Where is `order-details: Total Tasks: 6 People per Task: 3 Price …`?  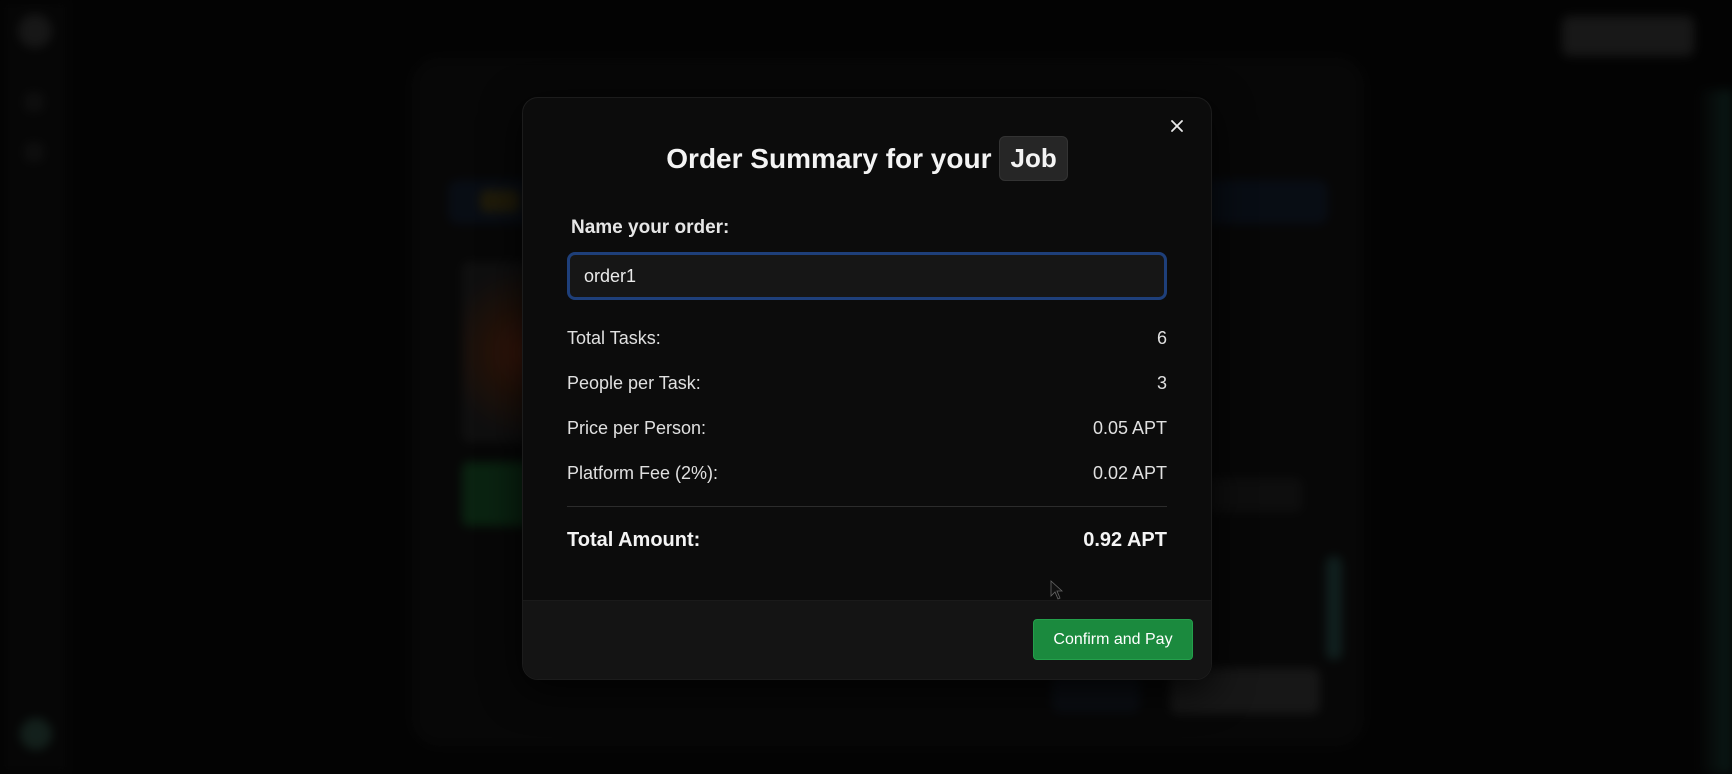
order-details: Total Tasks: 6 People per Task: 3 Price … is located at coordinates (867, 444).